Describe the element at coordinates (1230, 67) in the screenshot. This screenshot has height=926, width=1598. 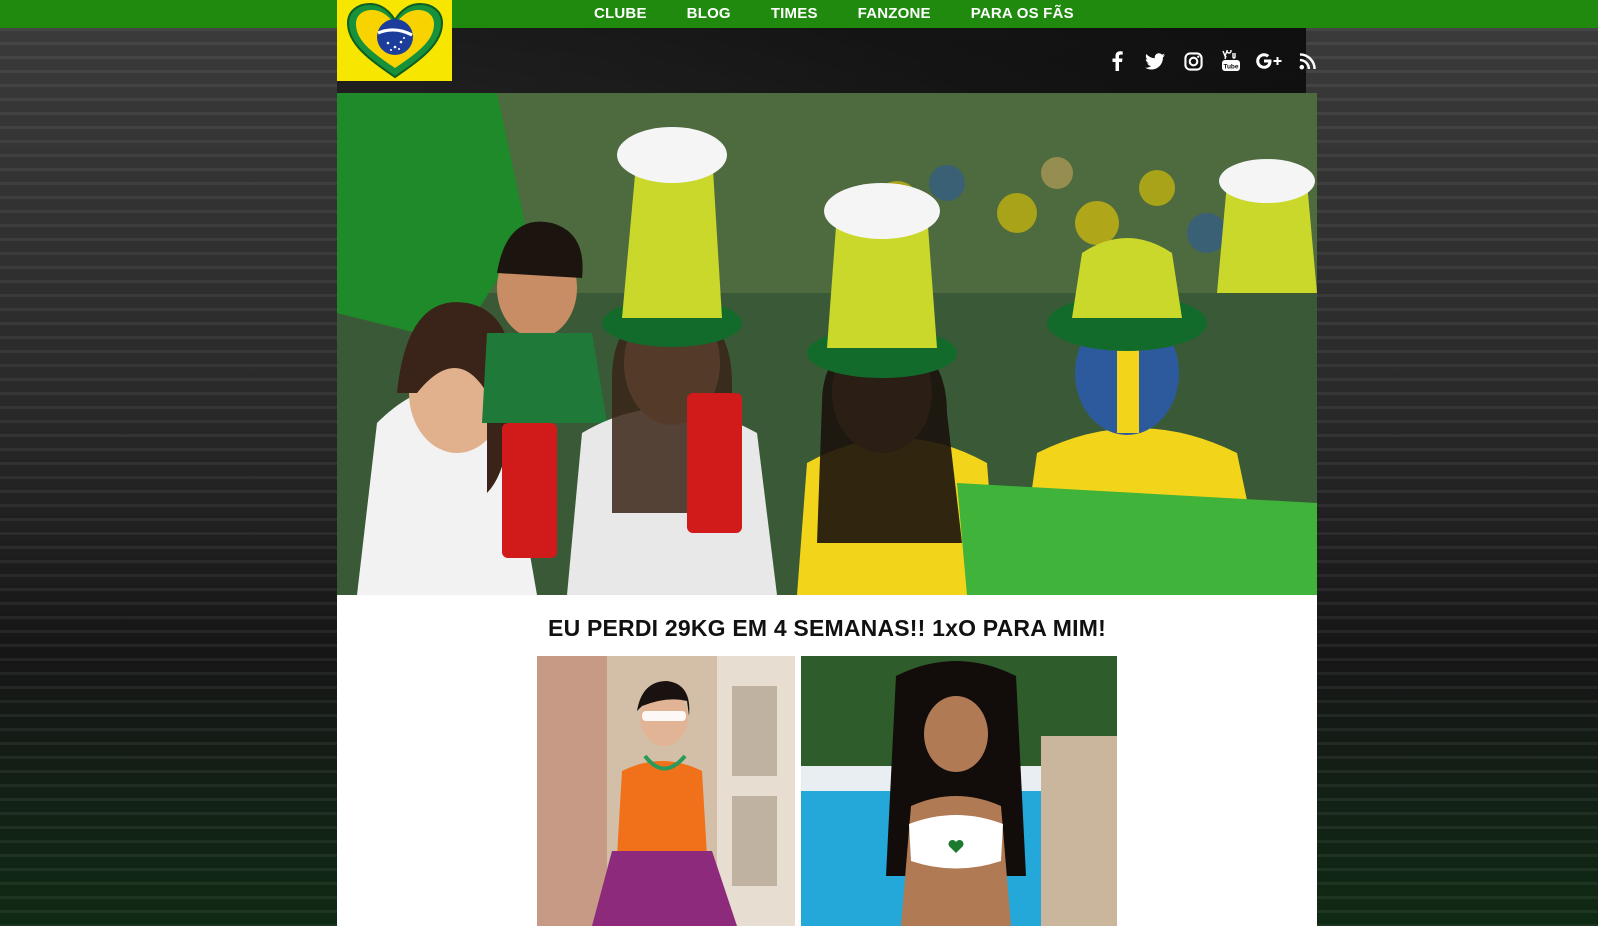
I see `svg-text: Tube` at that location.